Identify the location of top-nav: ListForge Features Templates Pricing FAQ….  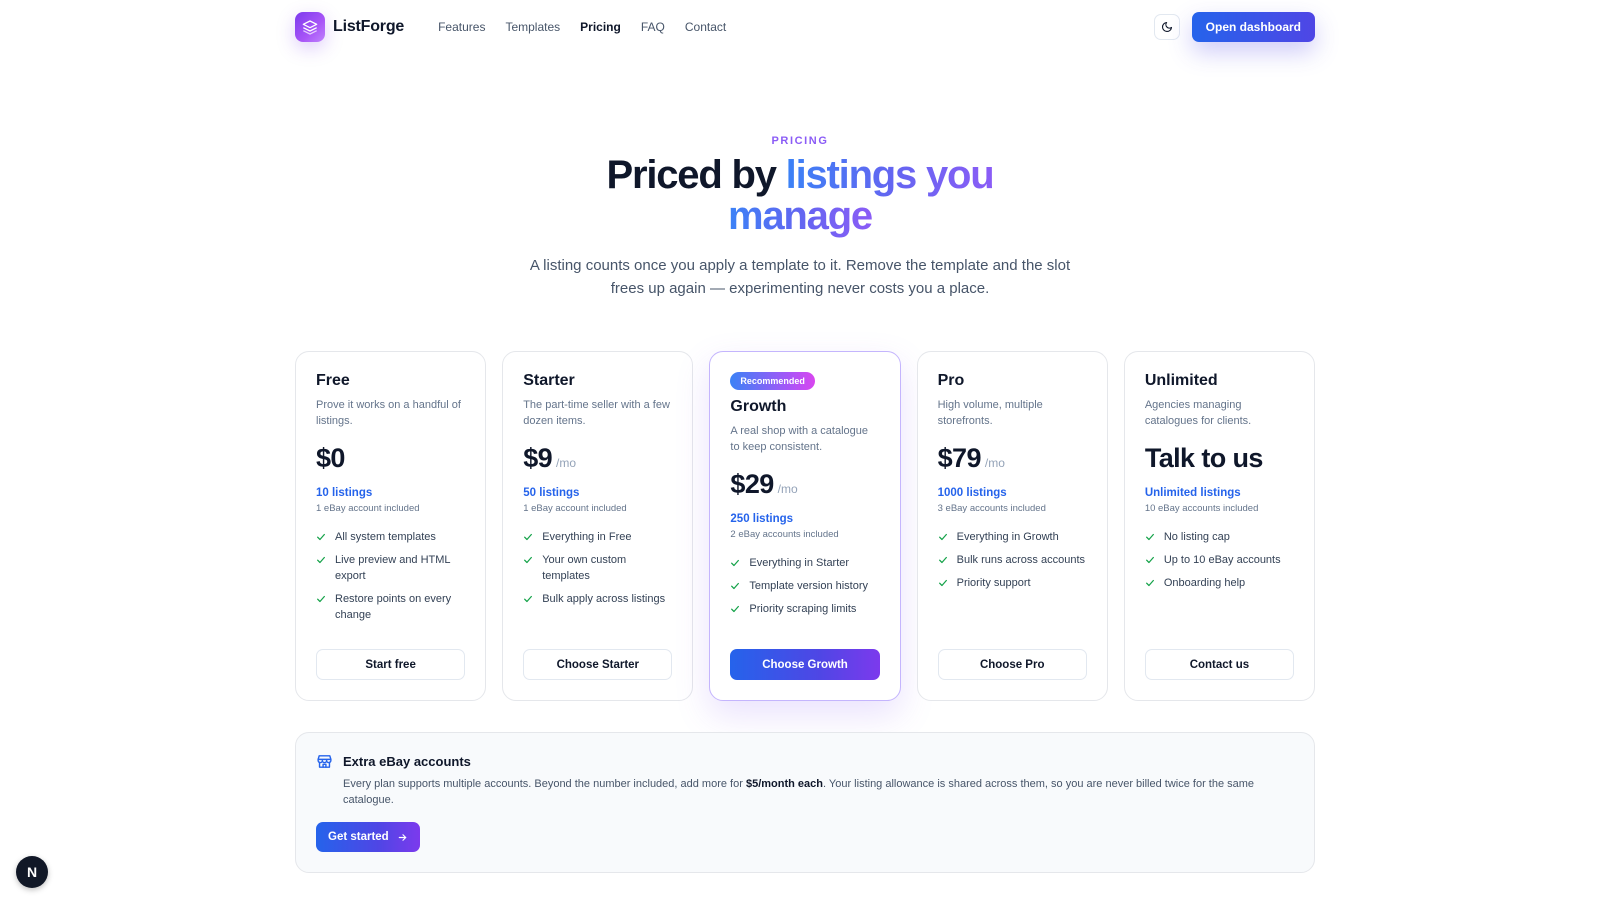
(805, 27).